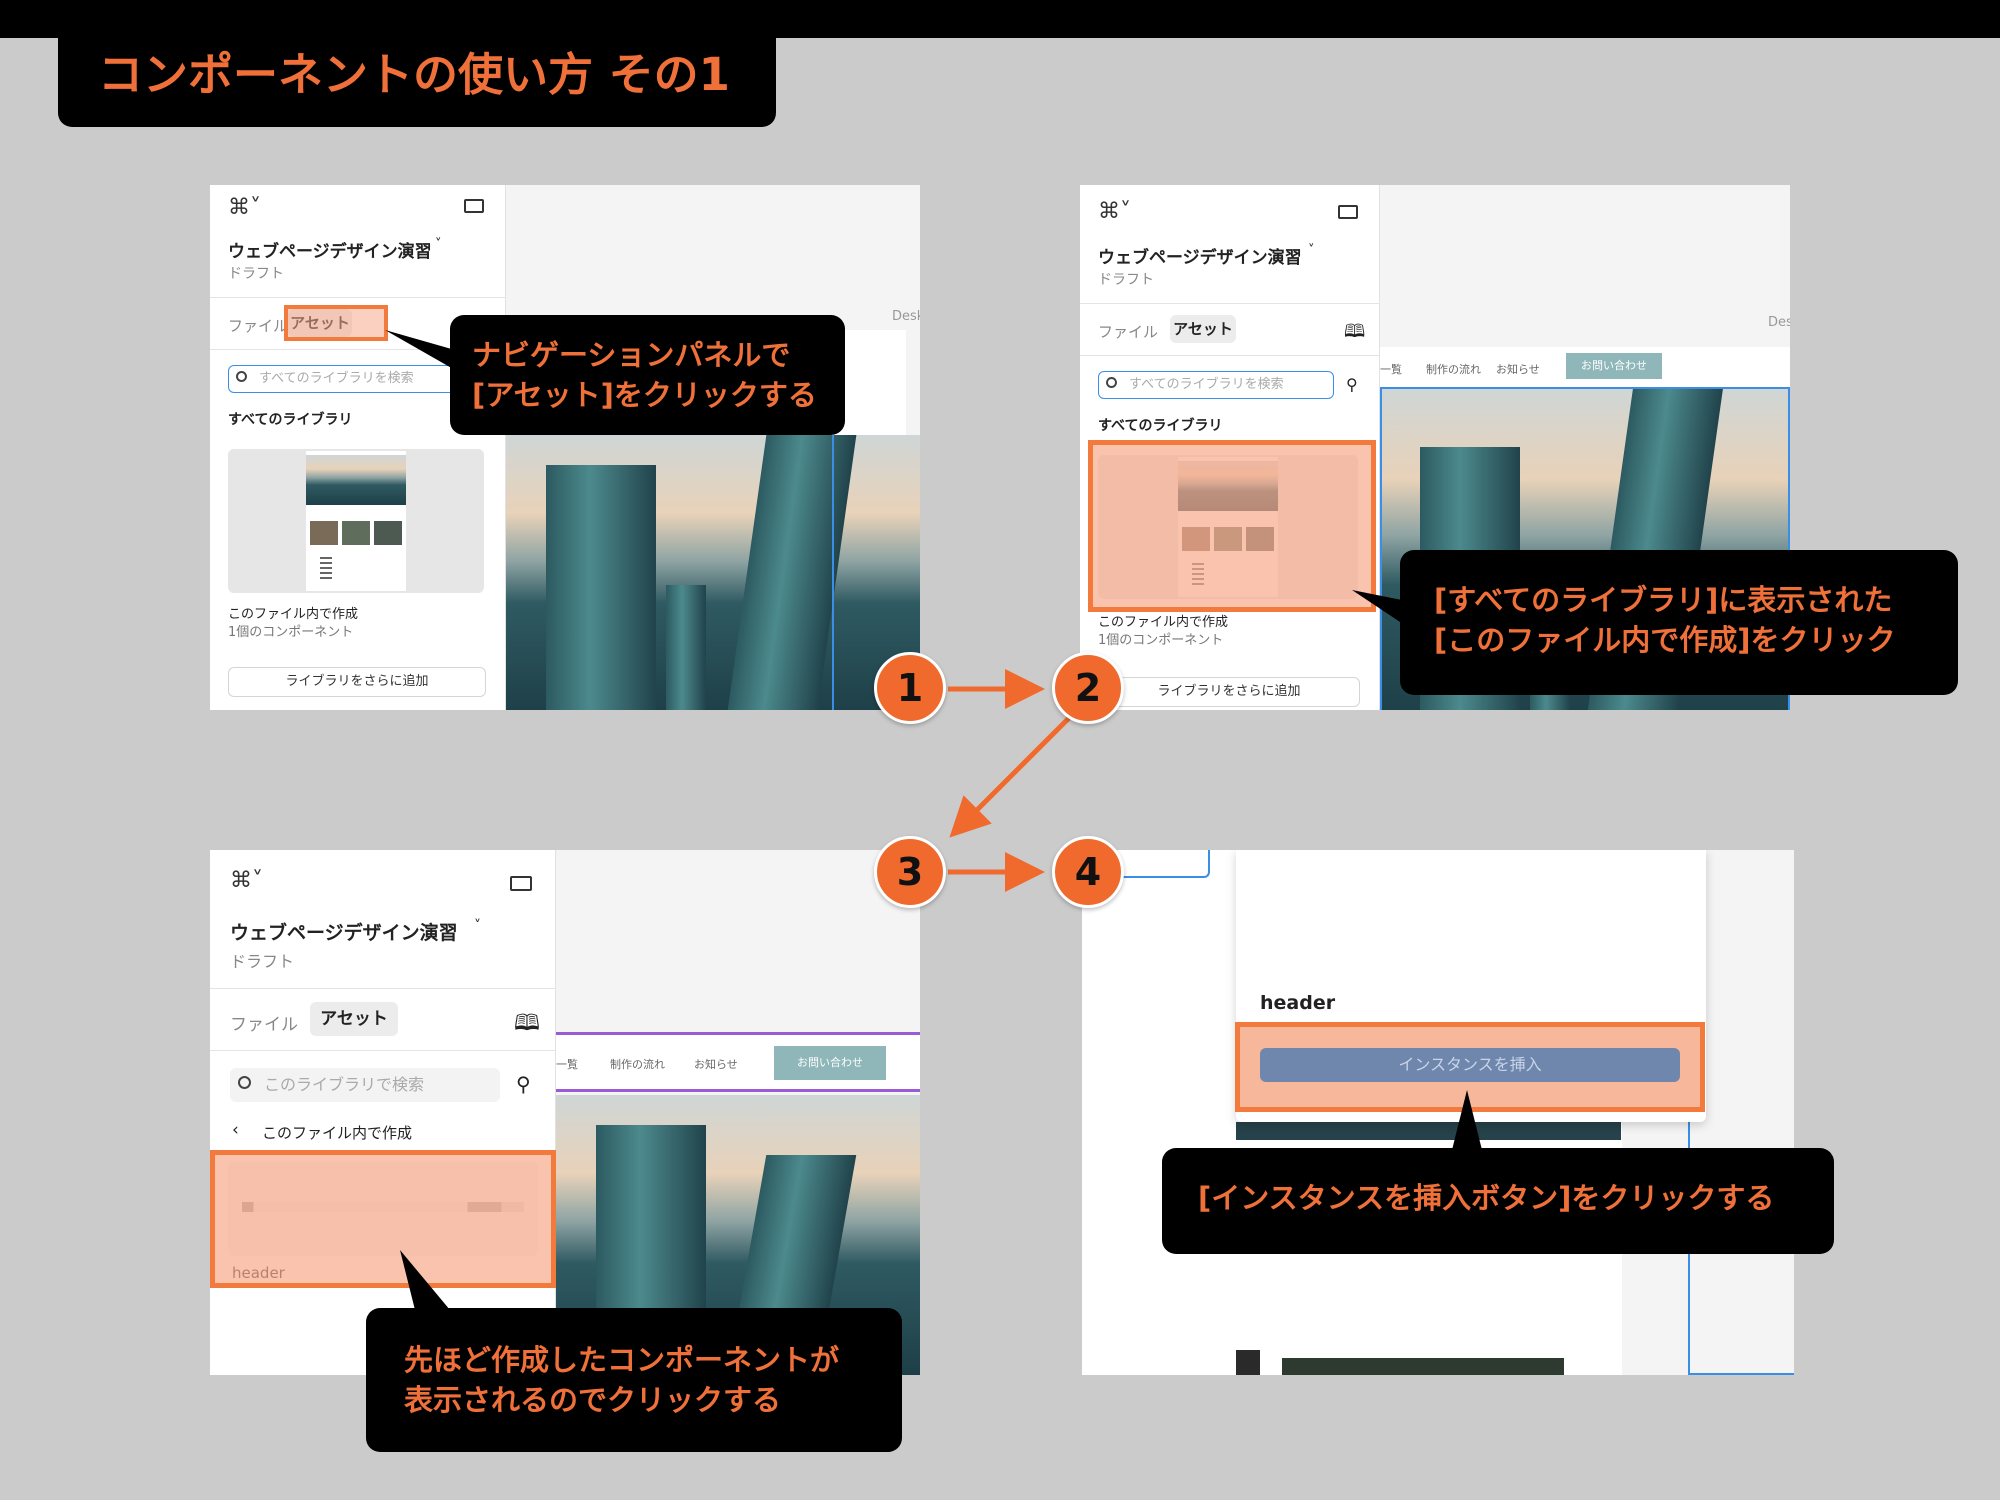  I want to click on step-4-badge: 4, so click(1088, 872).